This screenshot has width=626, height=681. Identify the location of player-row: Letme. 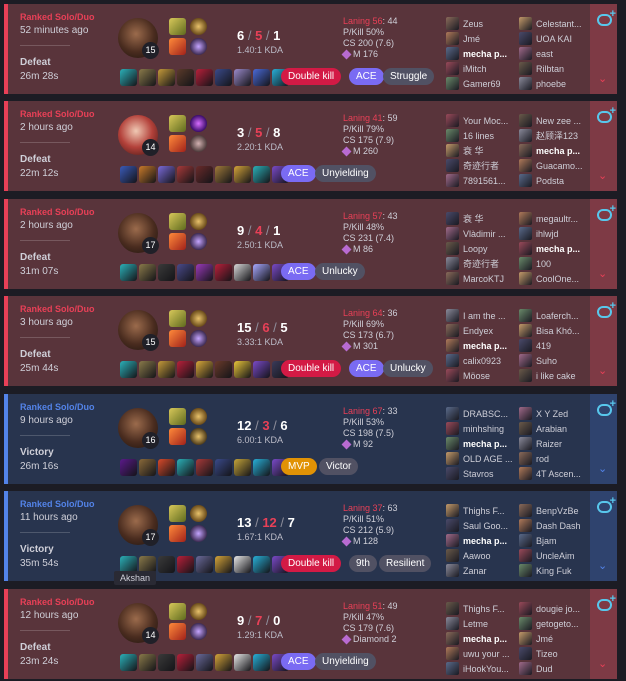
(482, 623).